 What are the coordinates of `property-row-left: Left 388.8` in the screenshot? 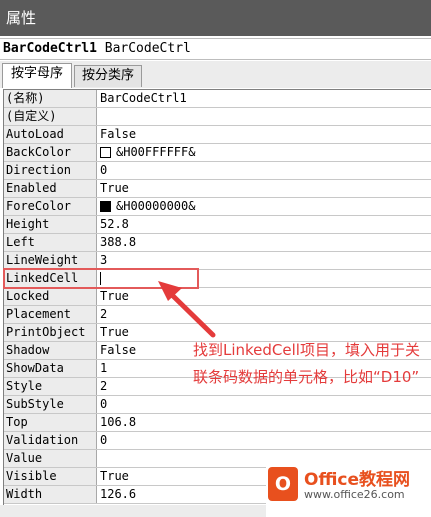 It's located at (217, 243).